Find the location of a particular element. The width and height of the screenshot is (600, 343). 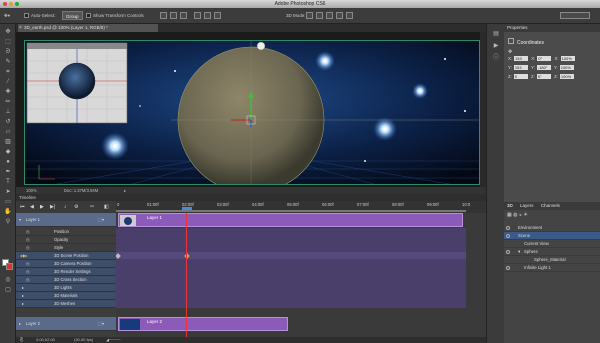

pen-tool-icon: ✒ is located at coordinates (8, 172).